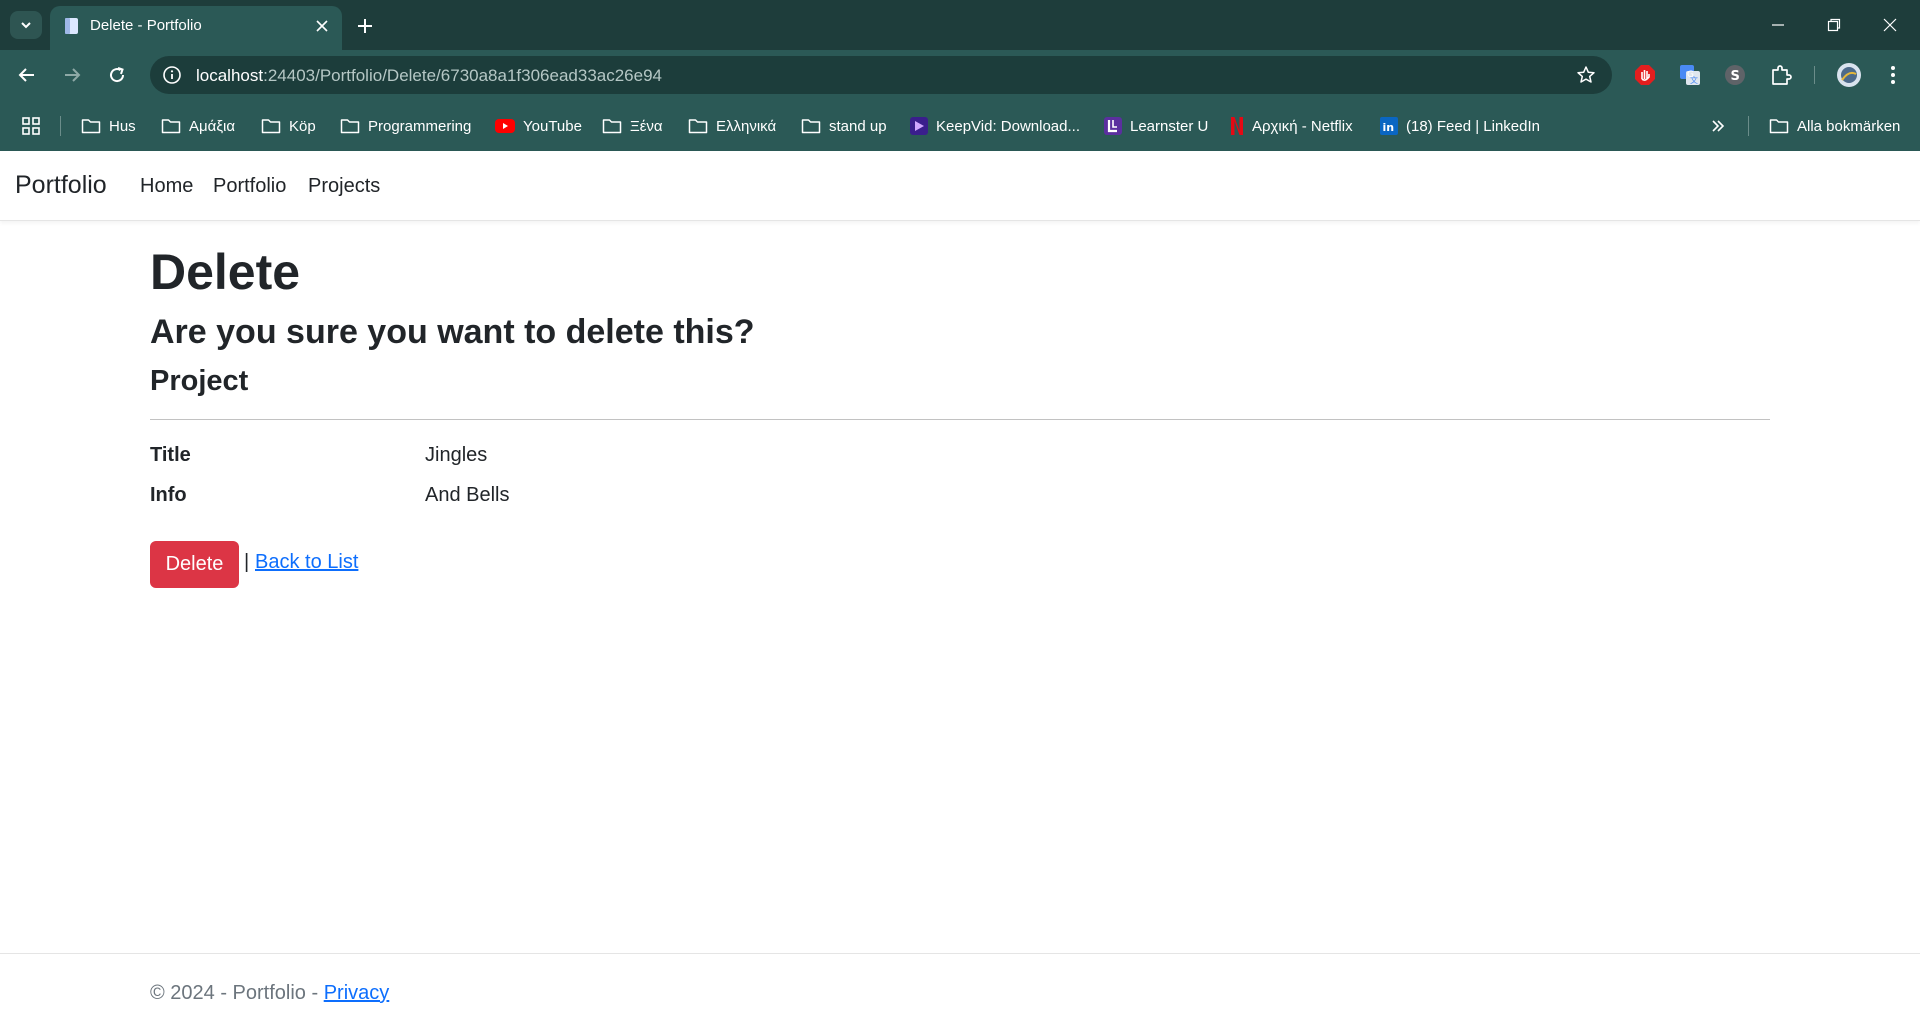 Image resolution: width=1920 pixels, height=1030 pixels. I want to click on nav-link-home: Home, so click(166, 186).